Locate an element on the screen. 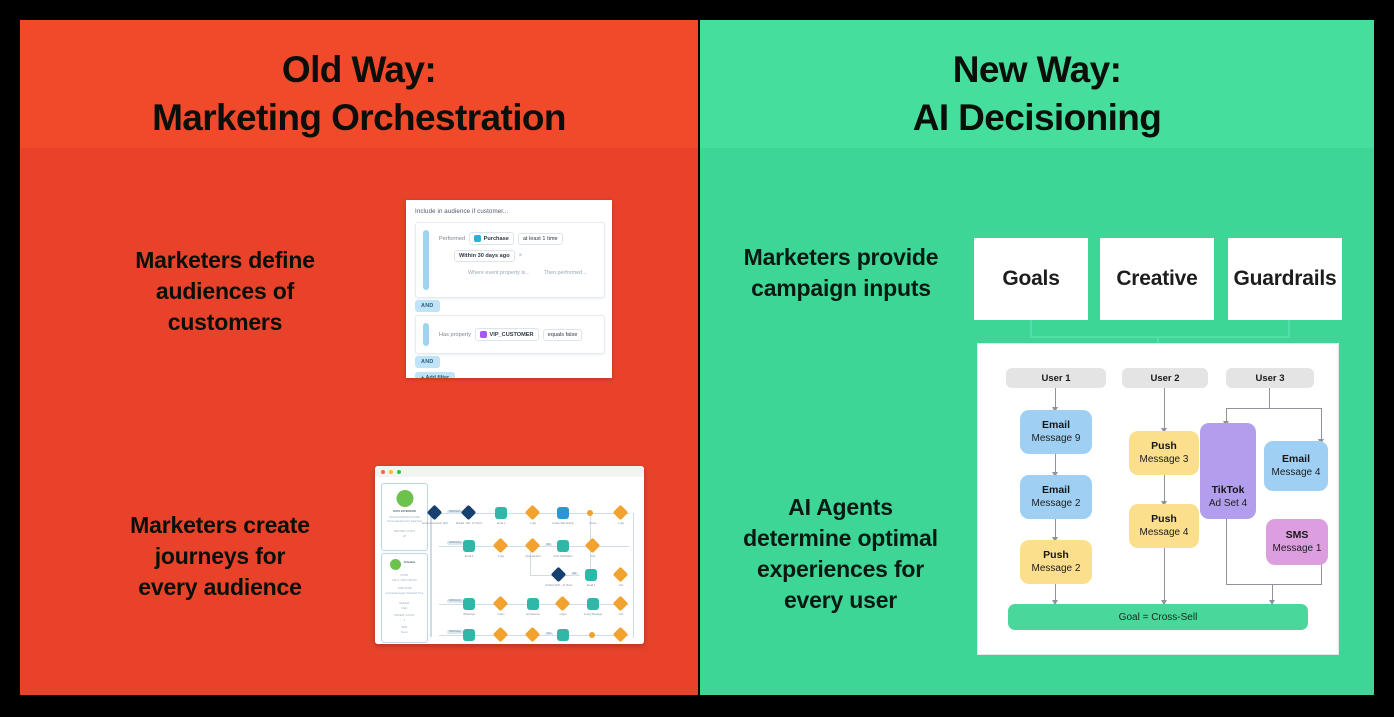 Image resolution: width=1394 pixels, height=717 pixels. add-filter-button: + Add filter is located at coordinates (435, 375).